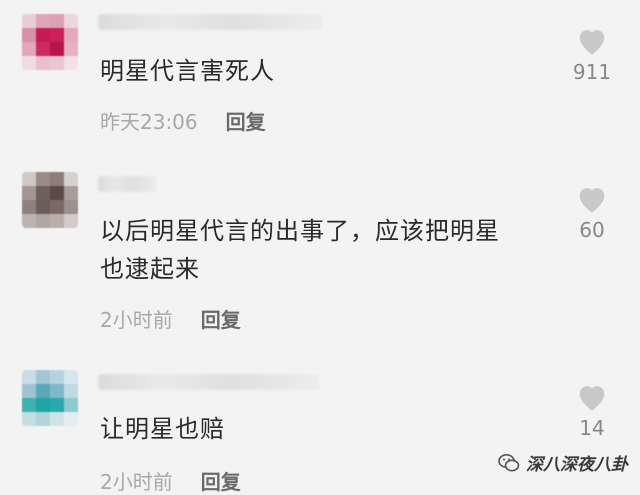 This screenshot has height=495, width=640. I want to click on comment-time: 昨天23:06, so click(149, 122).